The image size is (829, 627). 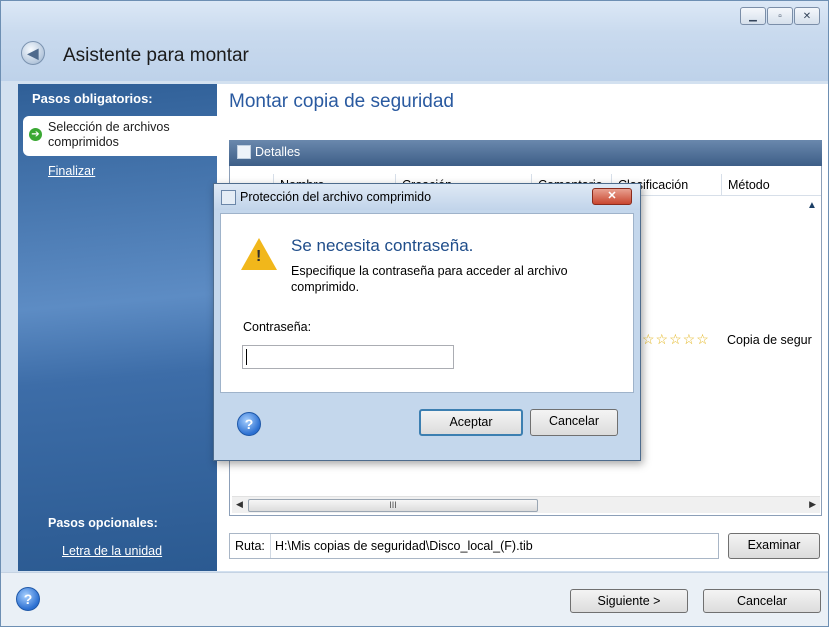 I want to click on archive-shield-icon, so click(x=228, y=197).